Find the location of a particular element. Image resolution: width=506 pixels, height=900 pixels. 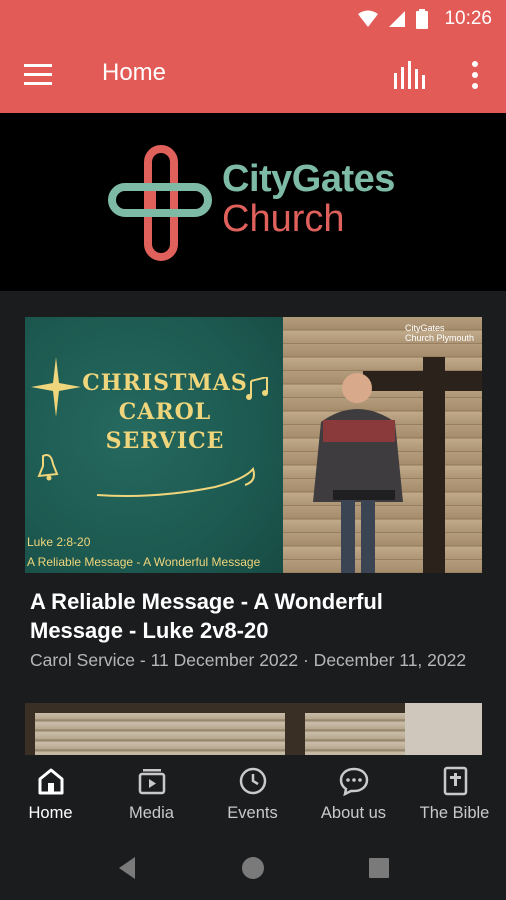

bible-icon is located at coordinates (455, 781).